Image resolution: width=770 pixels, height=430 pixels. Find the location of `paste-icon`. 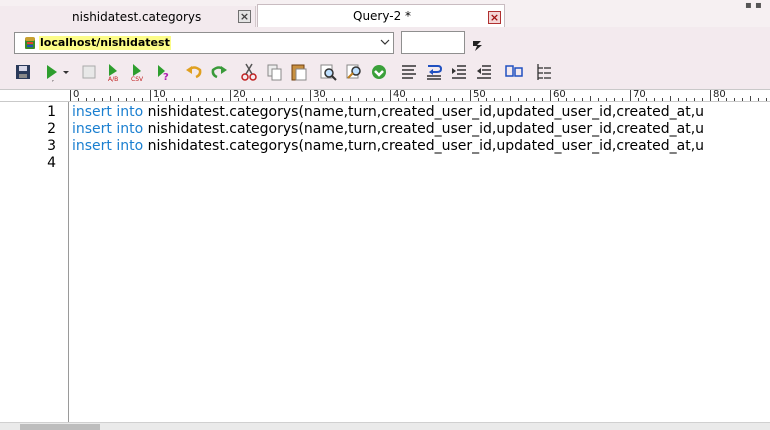

paste-icon is located at coordinates (299, 72).